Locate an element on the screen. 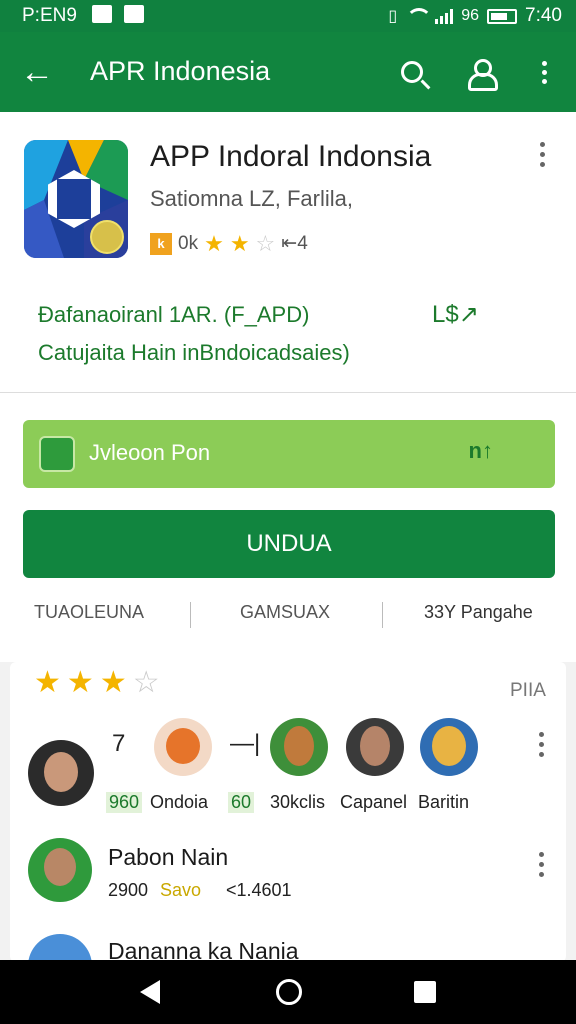 The width and height of the screenshot is (576, 1024). downloads-text: ⇤4 is located at coordinates (294, 243).